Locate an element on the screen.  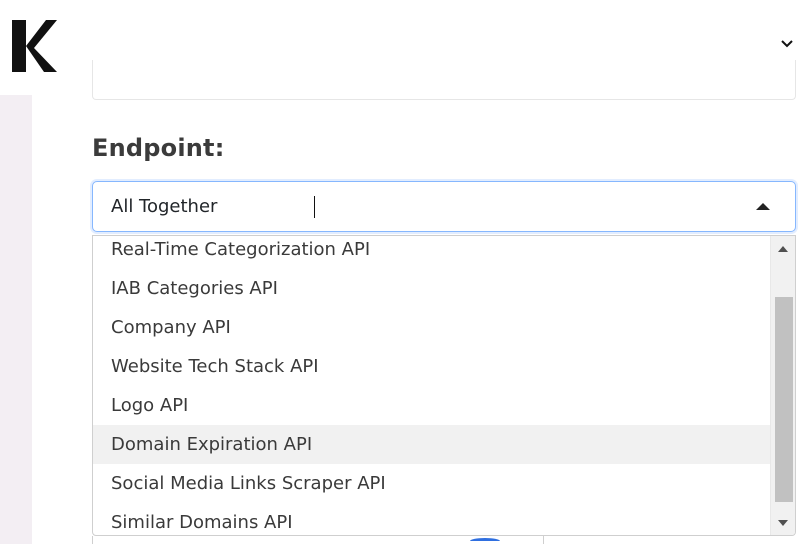
endpoint-select: All Together is located at coordinates (444, 206).